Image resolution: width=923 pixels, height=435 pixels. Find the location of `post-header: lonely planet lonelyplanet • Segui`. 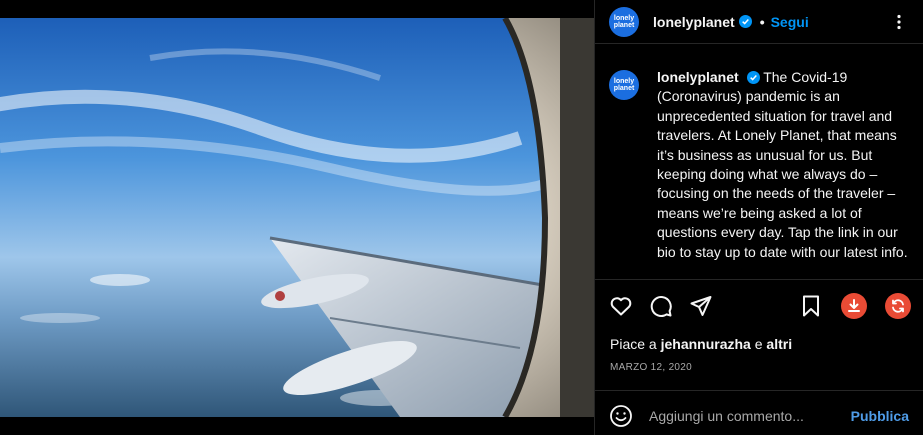

post-header: lonely planet lonelyplanet • Segui is located at coordinates (759, 22).